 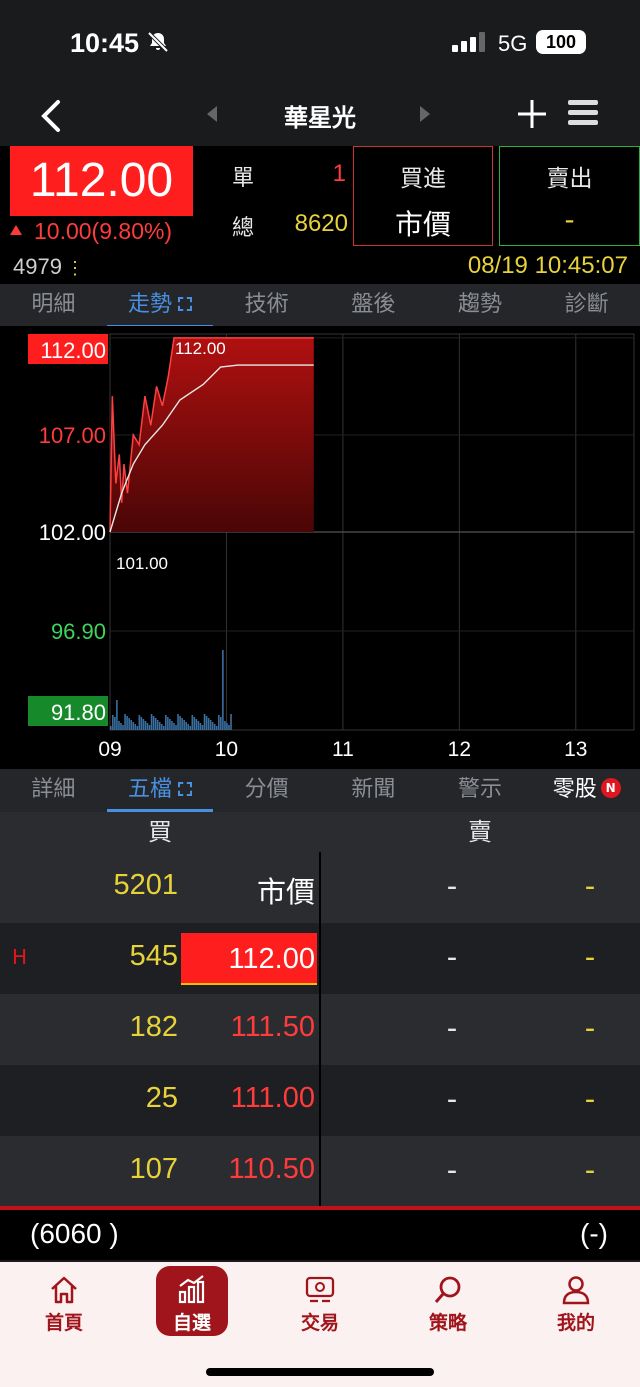 I want to click on x-tick-label: 12, so click(x=459, y=749).